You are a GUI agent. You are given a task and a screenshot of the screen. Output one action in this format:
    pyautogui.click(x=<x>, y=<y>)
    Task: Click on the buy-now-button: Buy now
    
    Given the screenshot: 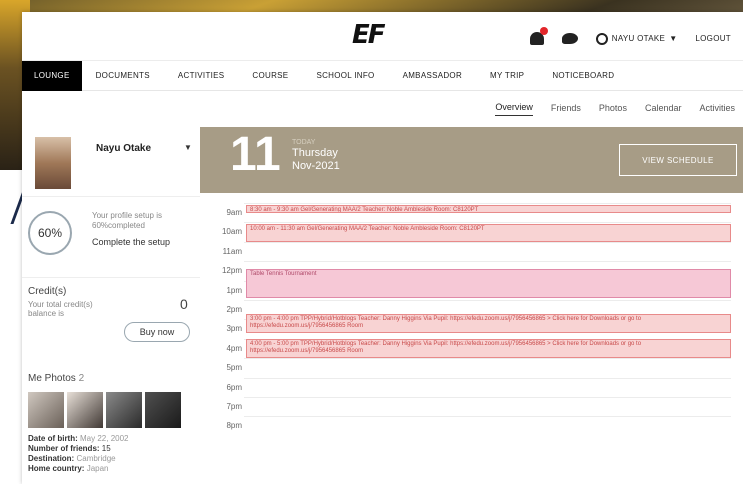 What is the action you would take?
    pyautogui.click(x=157, y=332)
    